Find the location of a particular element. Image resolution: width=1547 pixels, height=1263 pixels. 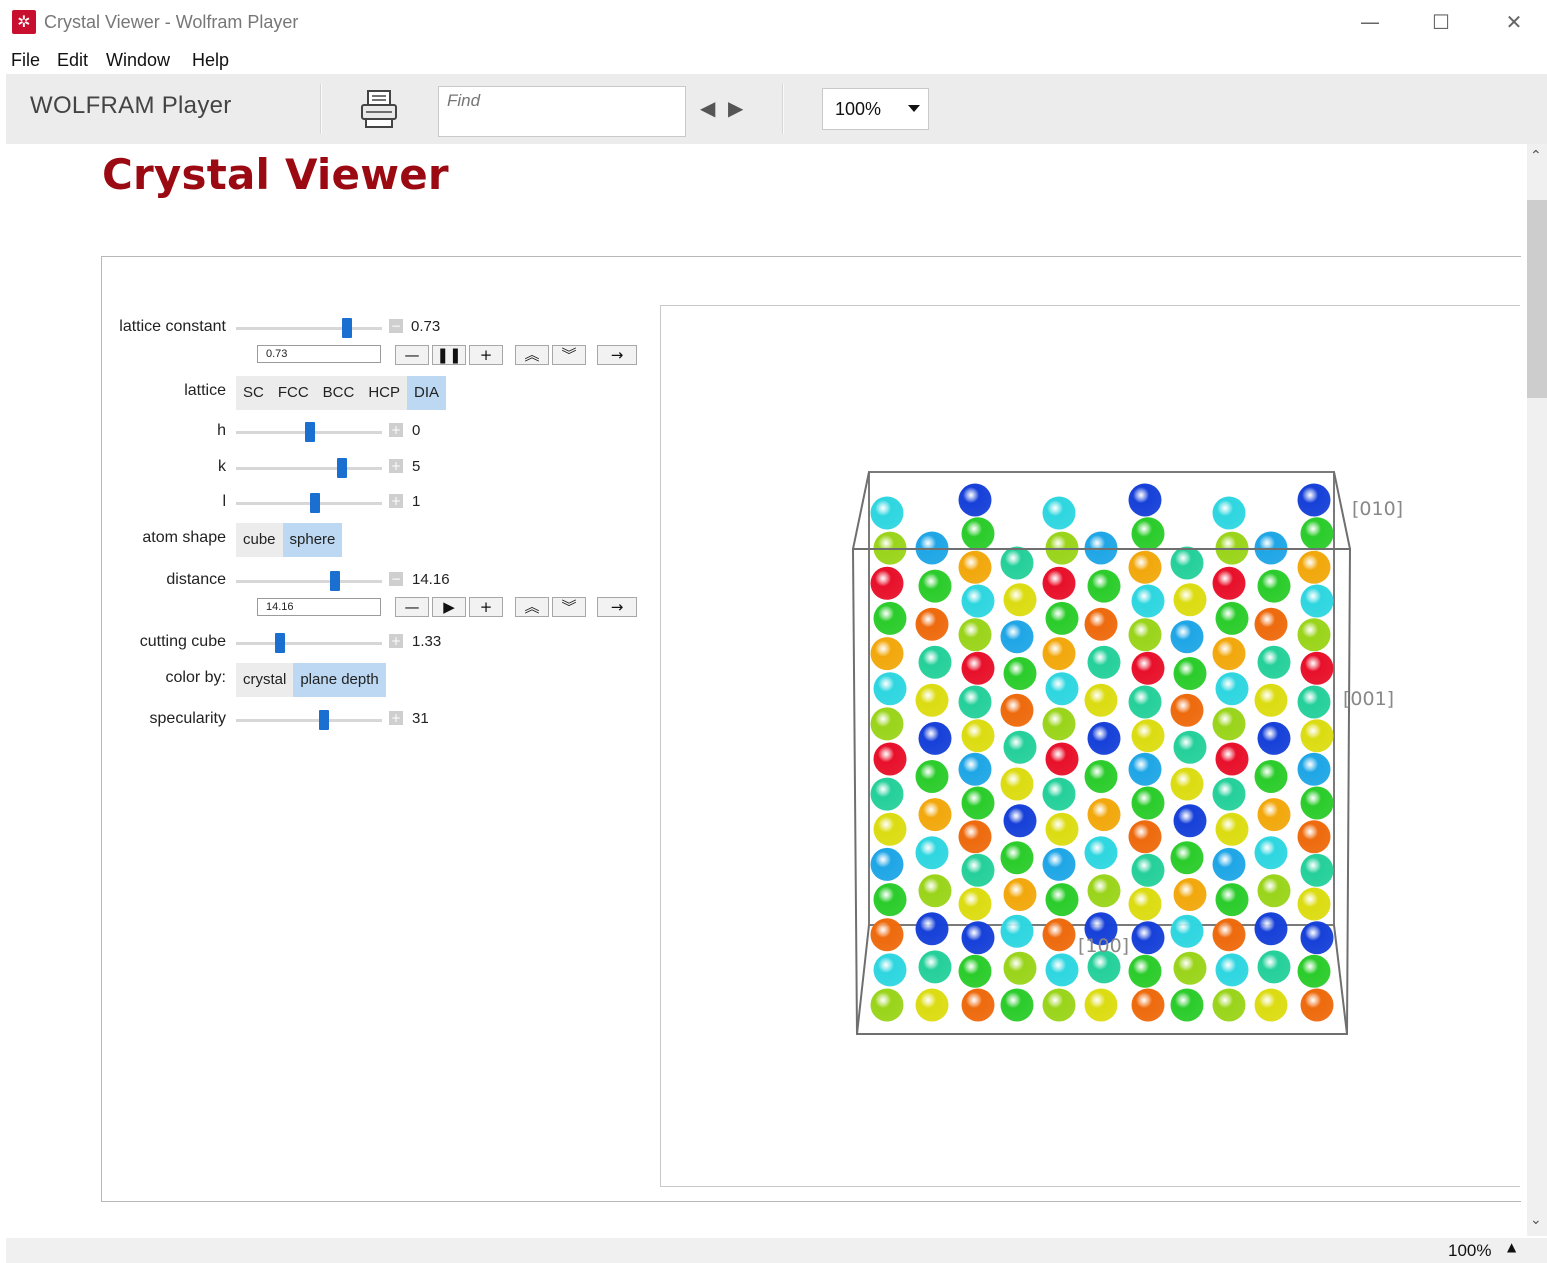

cutting-cube-value: 1.33 is located at coordinates (427, 641).